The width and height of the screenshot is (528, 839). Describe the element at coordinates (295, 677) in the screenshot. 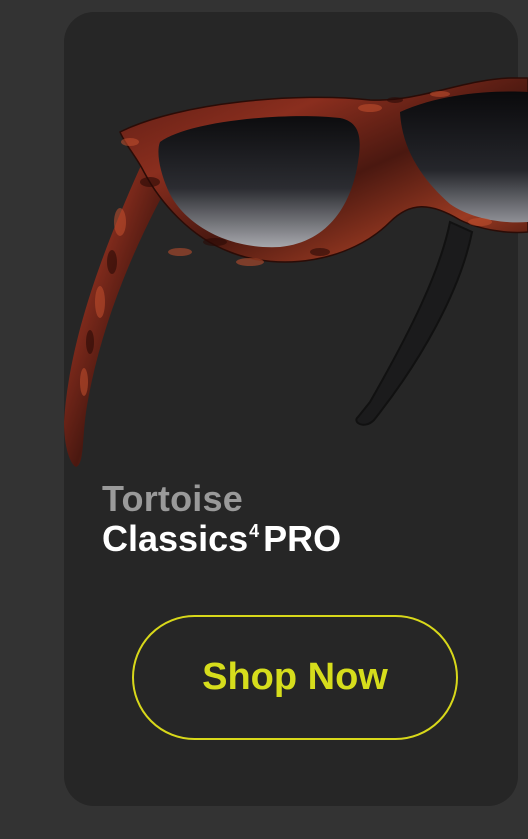

I see `shop-now-button: Shop Now` at that location.